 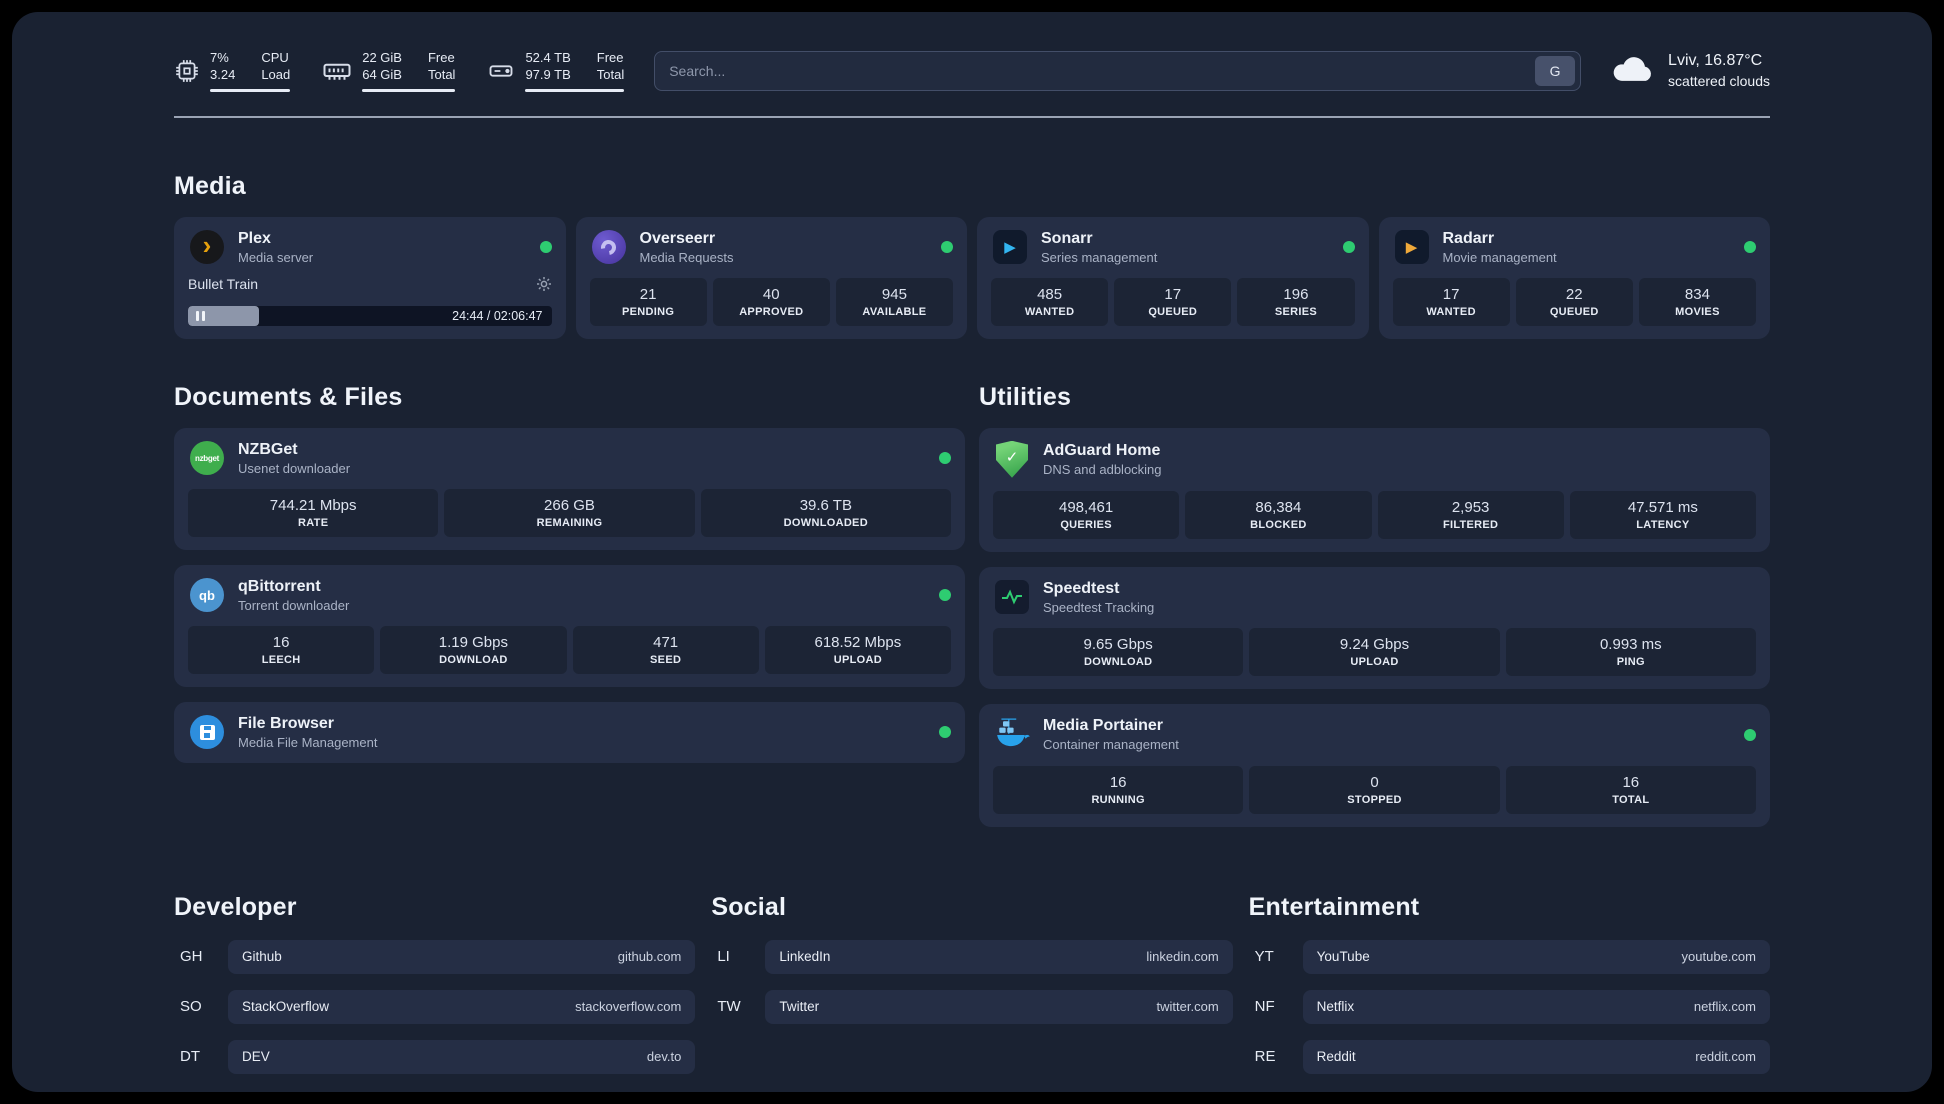 I want to click on stat-label: BLOCKED, so click(x=1278, y=524).